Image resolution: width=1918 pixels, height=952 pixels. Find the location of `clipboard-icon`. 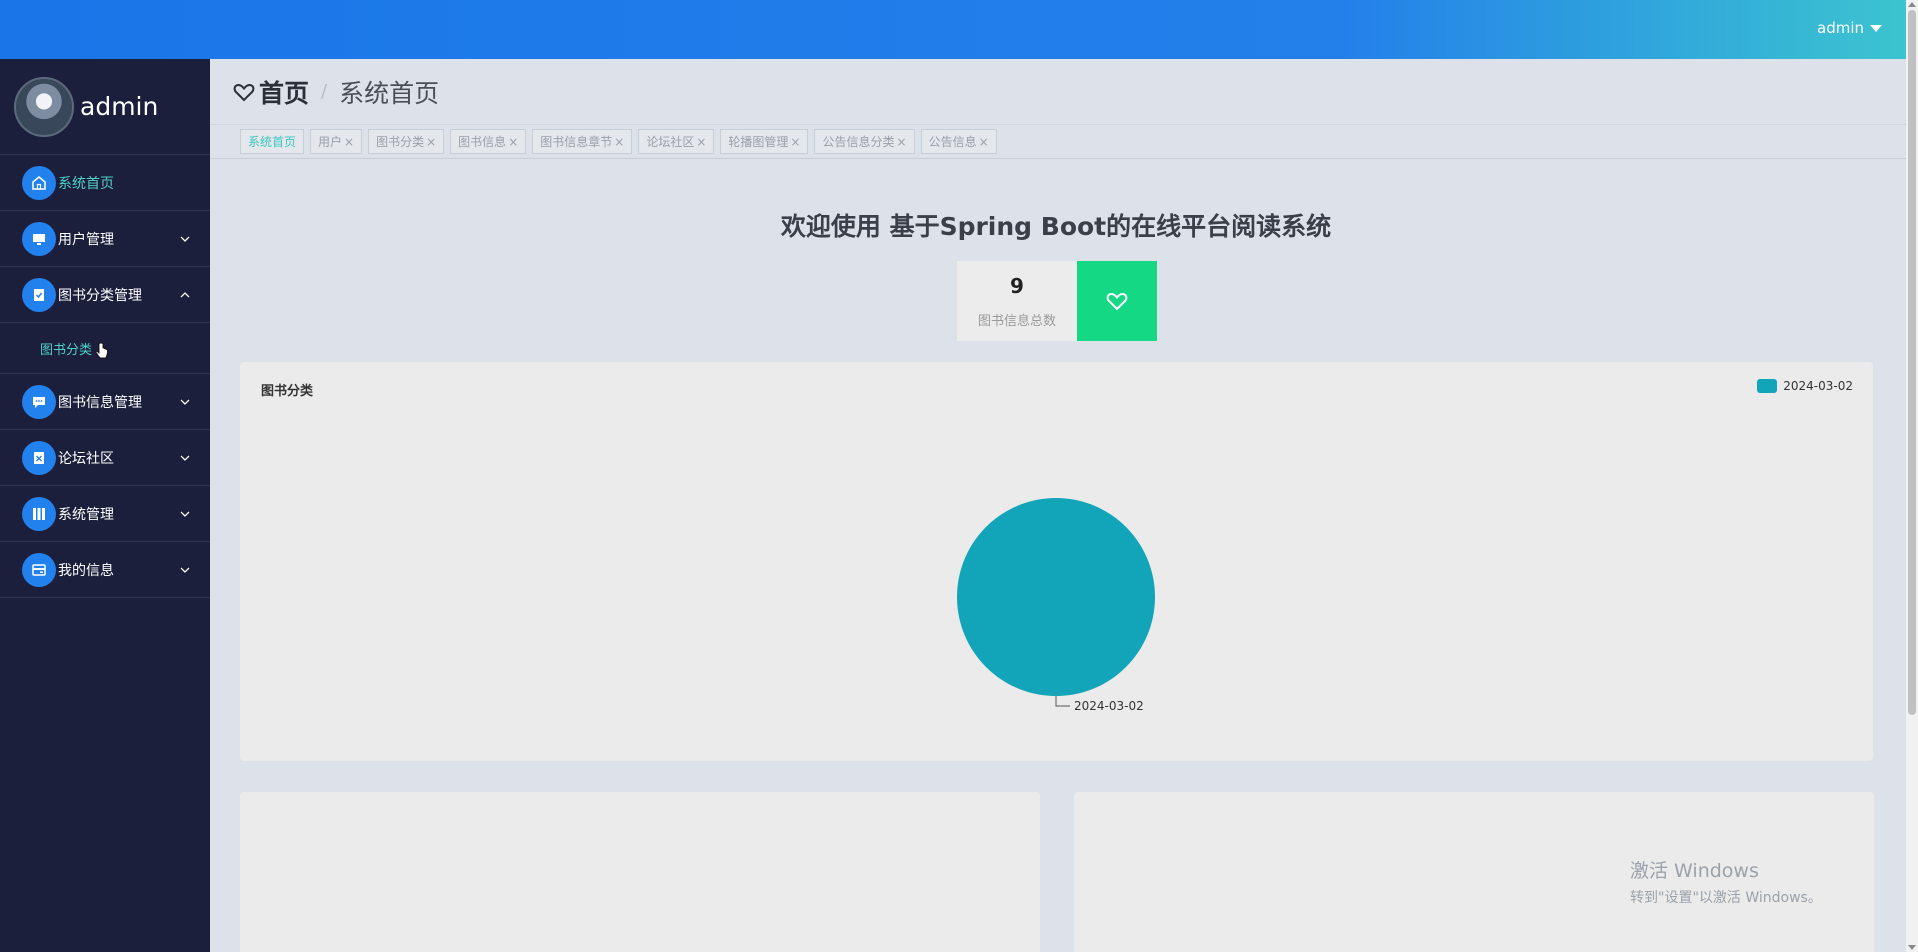

clipboard-icon is located at coordinates (39, 294).